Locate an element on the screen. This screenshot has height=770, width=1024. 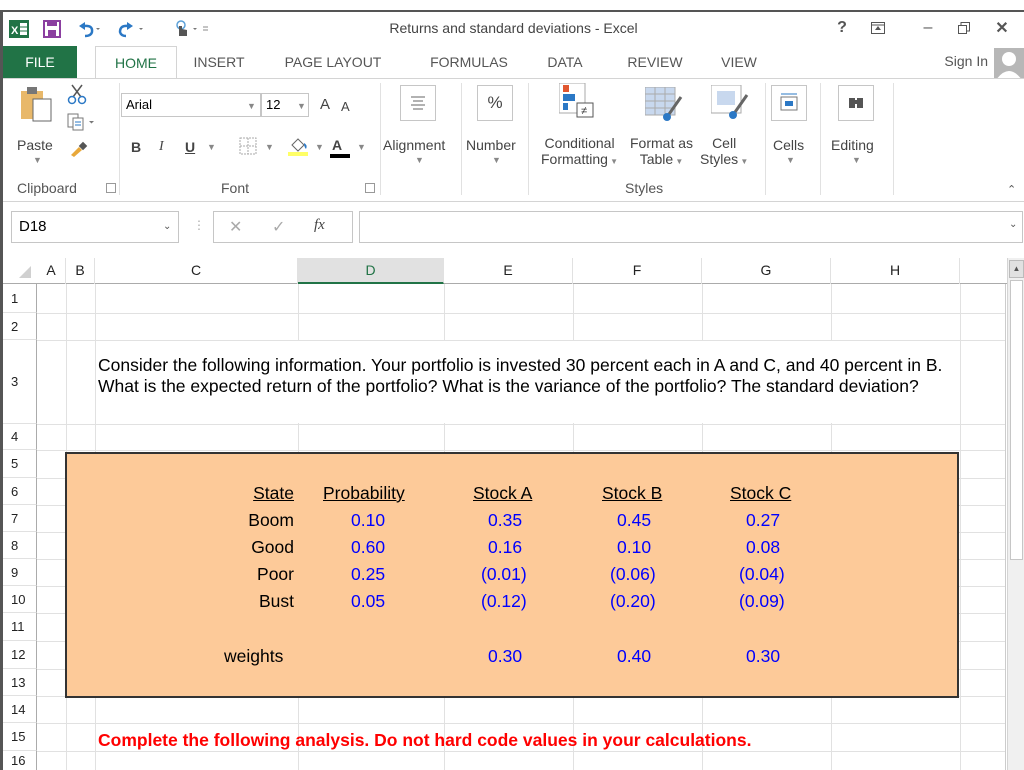
bold-button: B is located at coordinates (136, 147).